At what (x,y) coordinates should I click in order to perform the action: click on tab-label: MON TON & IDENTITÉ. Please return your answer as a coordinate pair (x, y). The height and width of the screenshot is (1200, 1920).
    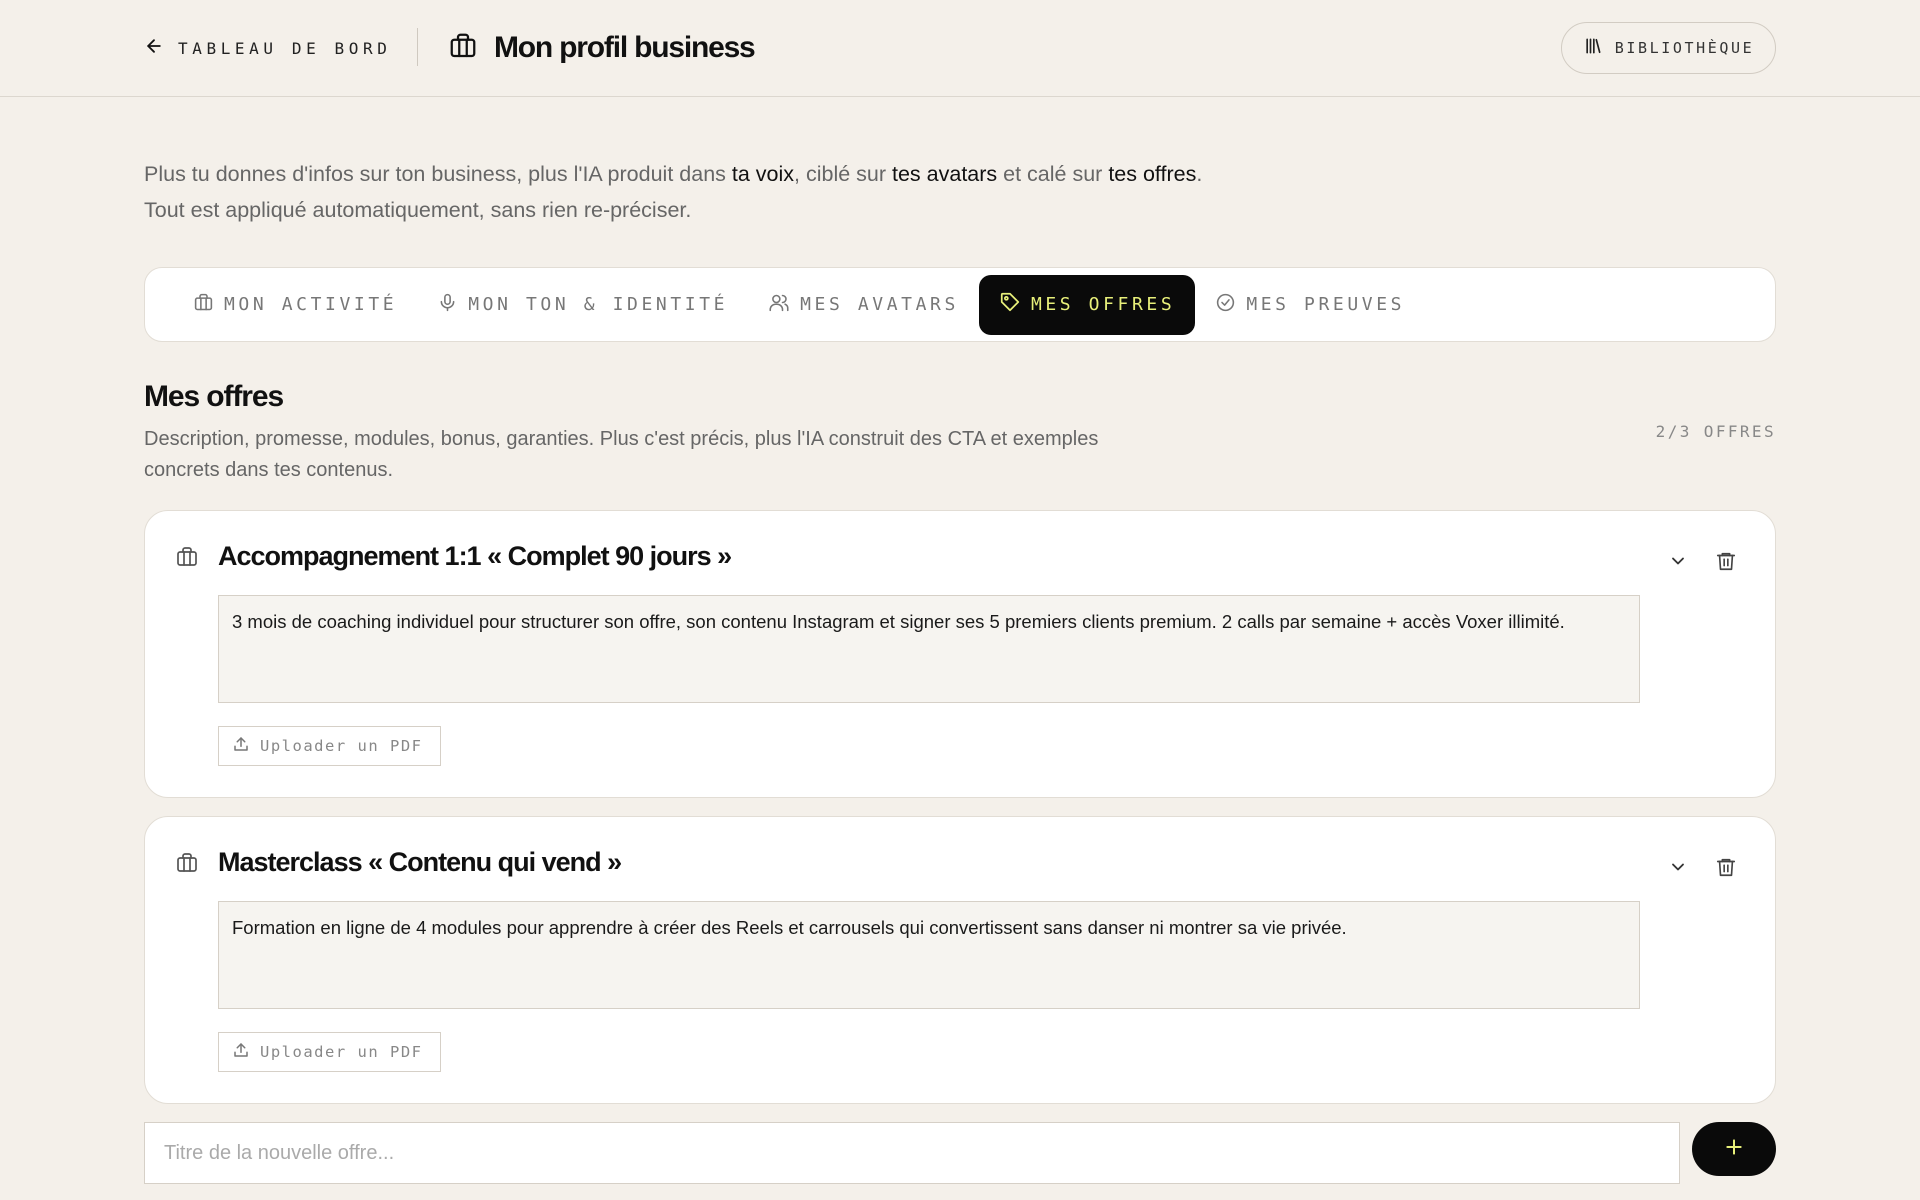
    Looking at the image, I should click on (598, 304).